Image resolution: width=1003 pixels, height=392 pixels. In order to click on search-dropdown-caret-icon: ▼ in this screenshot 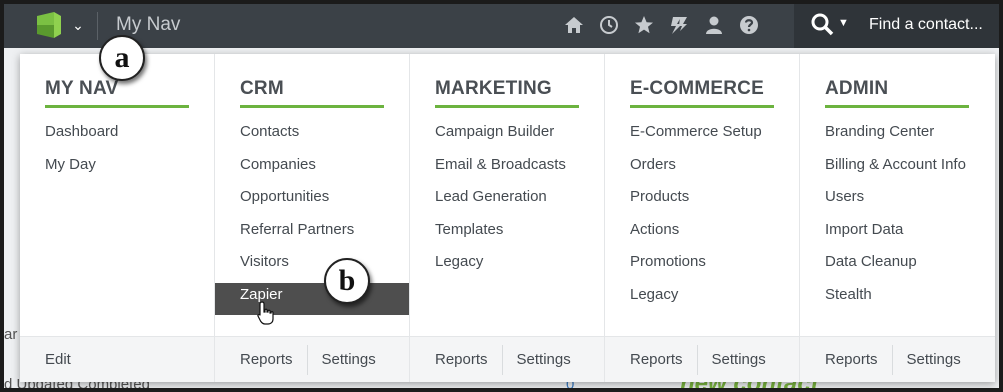, I will do `click(843, 23)`.